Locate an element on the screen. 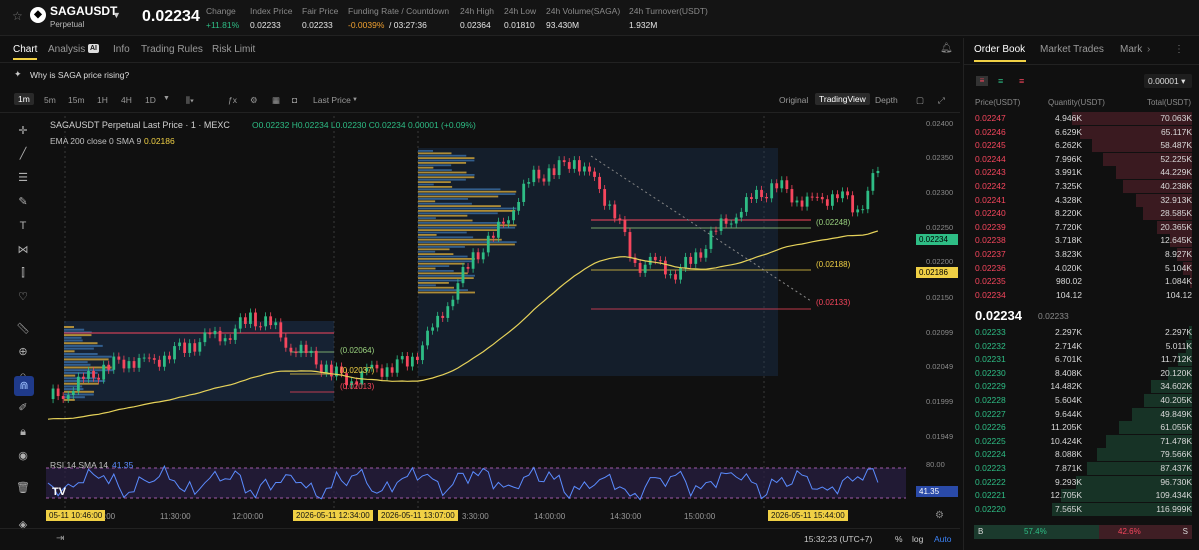  layers-icon: ◈ is located at coordinates (23, 525).